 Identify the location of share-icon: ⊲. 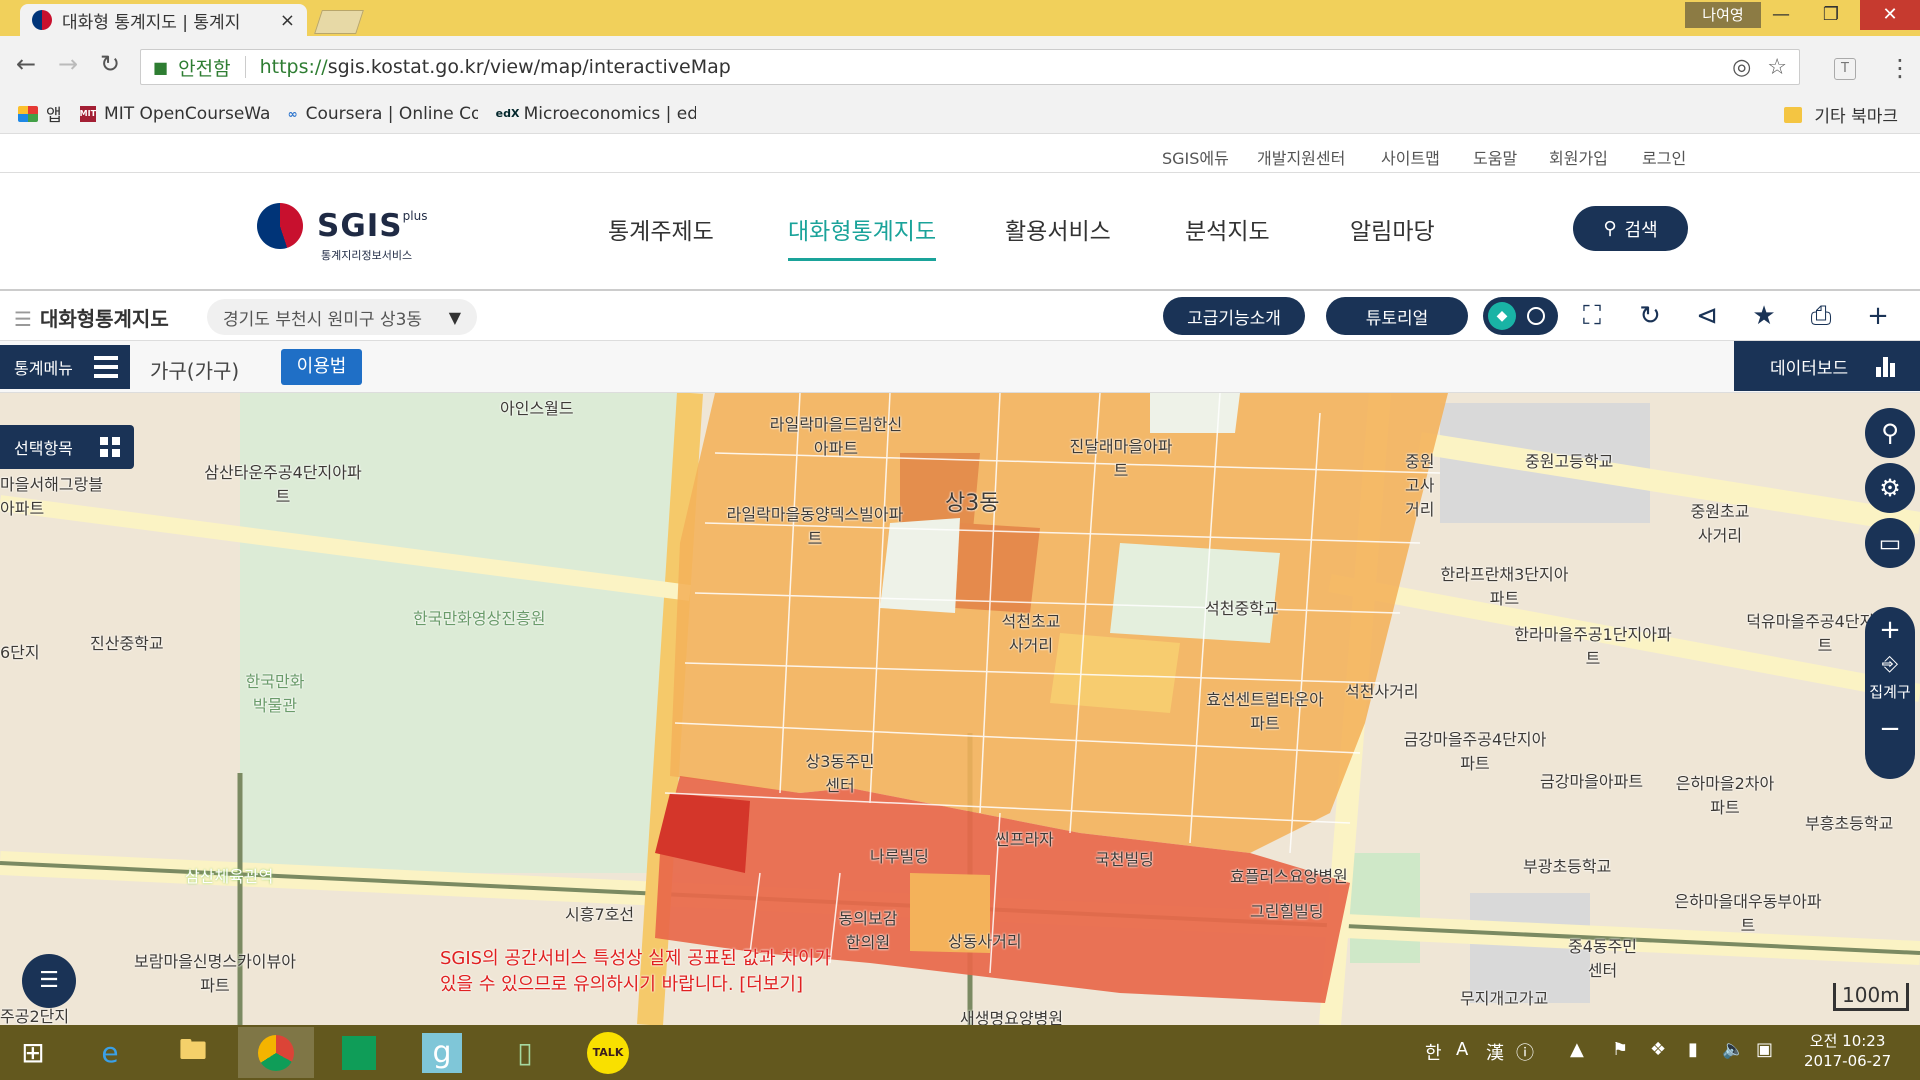
(1707, 316).